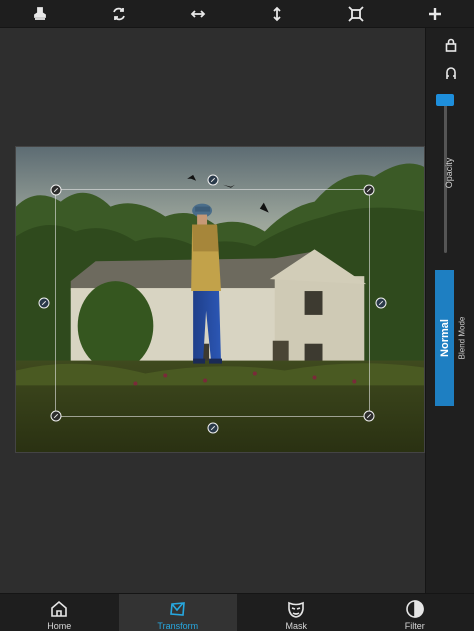 The image size is (474, 631). Describe the element at coordinates (212, 180) in the screenshot. I see `handle-rotate` at that location.